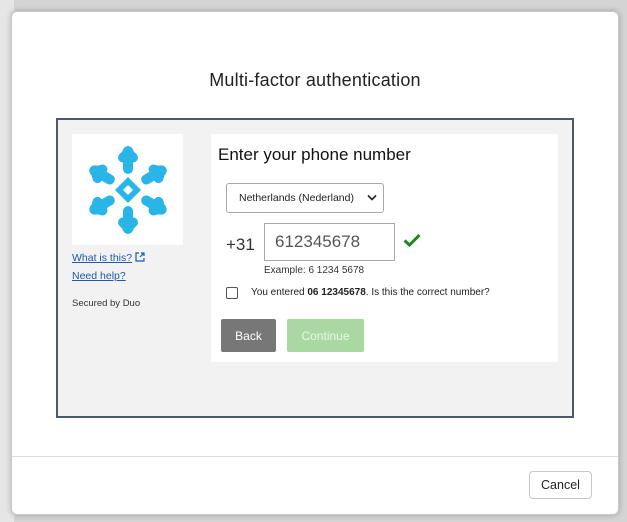 Image resolution: width=627 pixels, height=522 pixels. Describe the element at coordinates (329, 242) in the screenshot. I see `phone-input: 612345678` at that location.